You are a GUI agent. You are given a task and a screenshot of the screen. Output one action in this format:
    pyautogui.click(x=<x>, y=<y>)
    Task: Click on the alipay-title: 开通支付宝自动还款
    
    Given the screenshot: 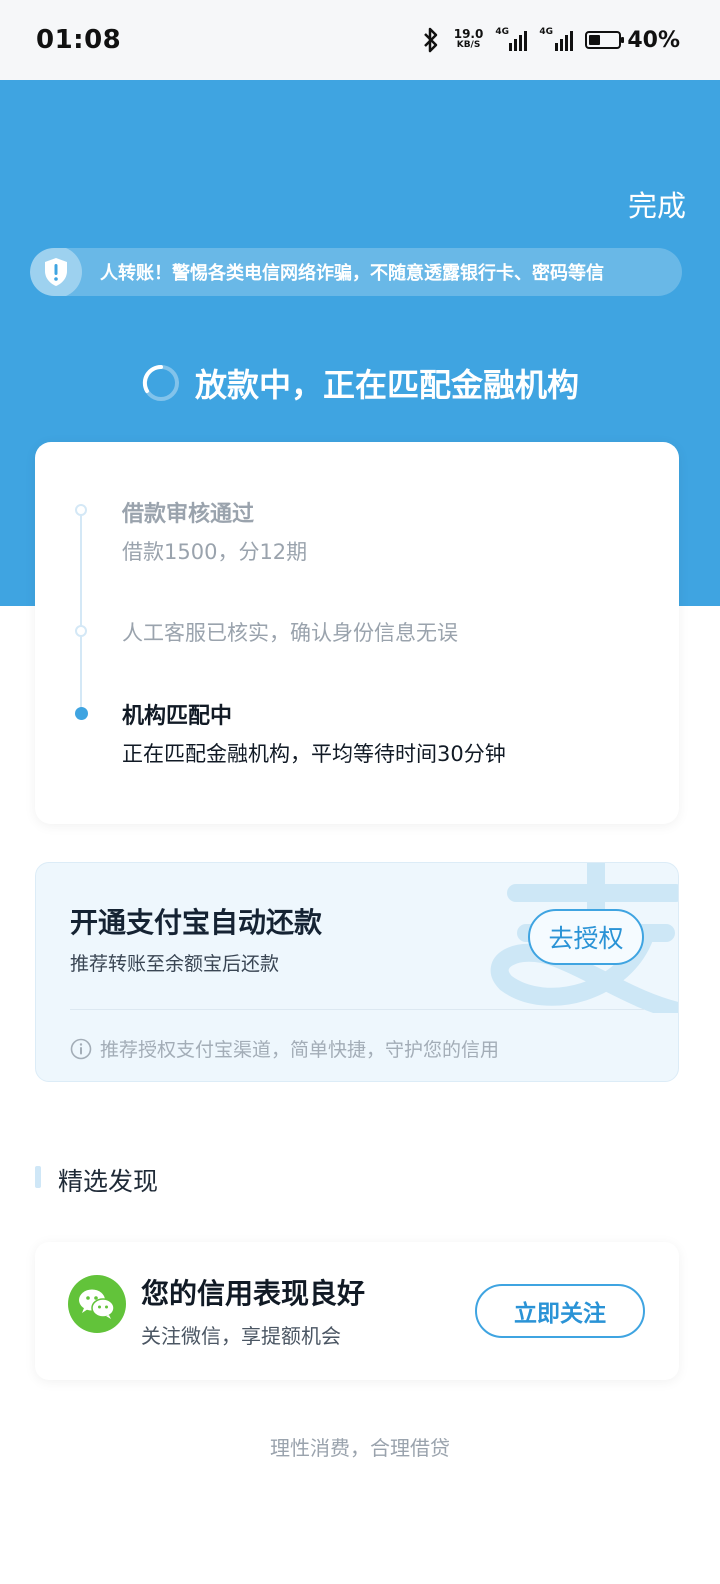 What is the action you would take?
    pyautogui.click(x=196, y=922)
    